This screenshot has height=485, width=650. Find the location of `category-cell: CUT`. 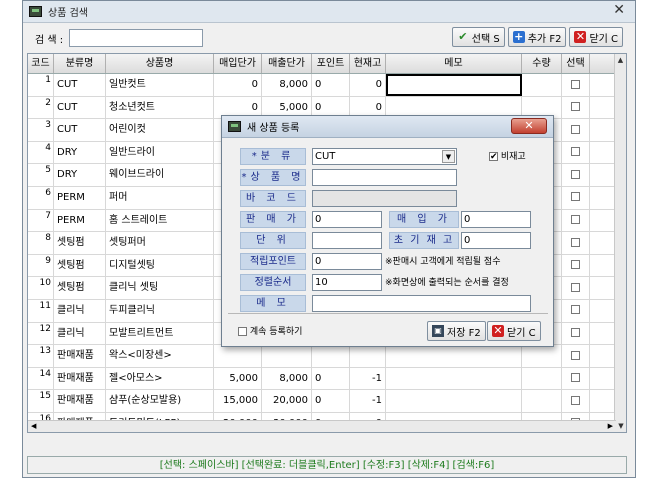

category-cell: CUT is located at coordinates (80, 85).